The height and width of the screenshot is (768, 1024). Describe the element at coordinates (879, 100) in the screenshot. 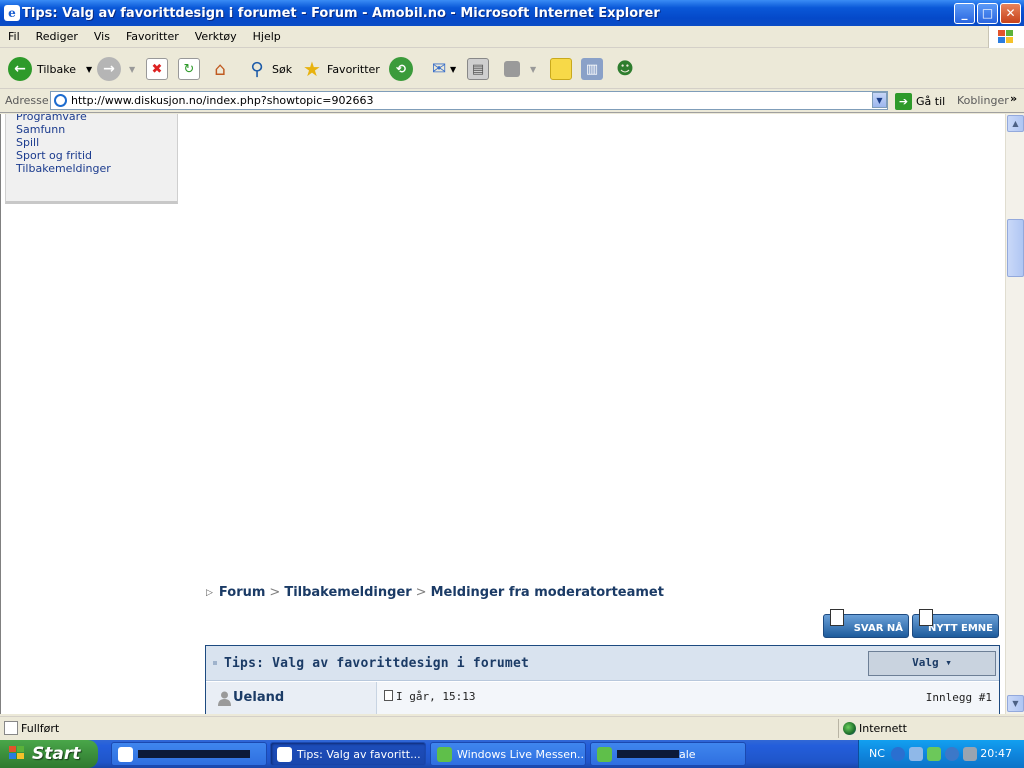

I see `address-dropdown-icon: ▼` at that location.